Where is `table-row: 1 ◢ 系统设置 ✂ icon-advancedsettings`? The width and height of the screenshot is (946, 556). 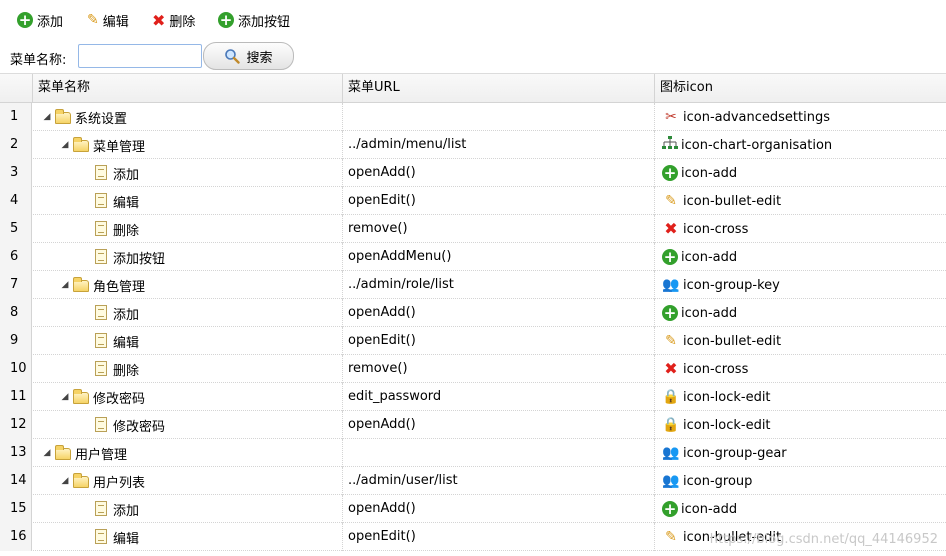 table-row: 1 ◢ 系统设置 ✂ icon-advancedsettings is located at coordinates (473, 117).